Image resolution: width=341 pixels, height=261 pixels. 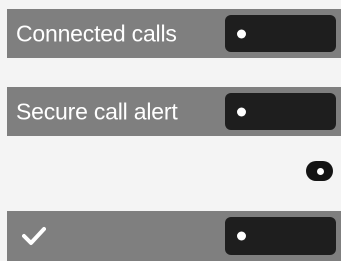 I want to click on small-toggle-switch, so click(x=319, y=171).